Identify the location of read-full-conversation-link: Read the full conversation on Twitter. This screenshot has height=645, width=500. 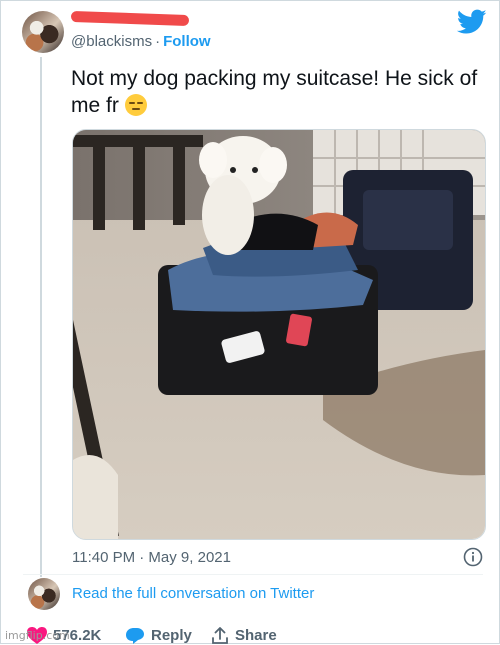
(193, 593).